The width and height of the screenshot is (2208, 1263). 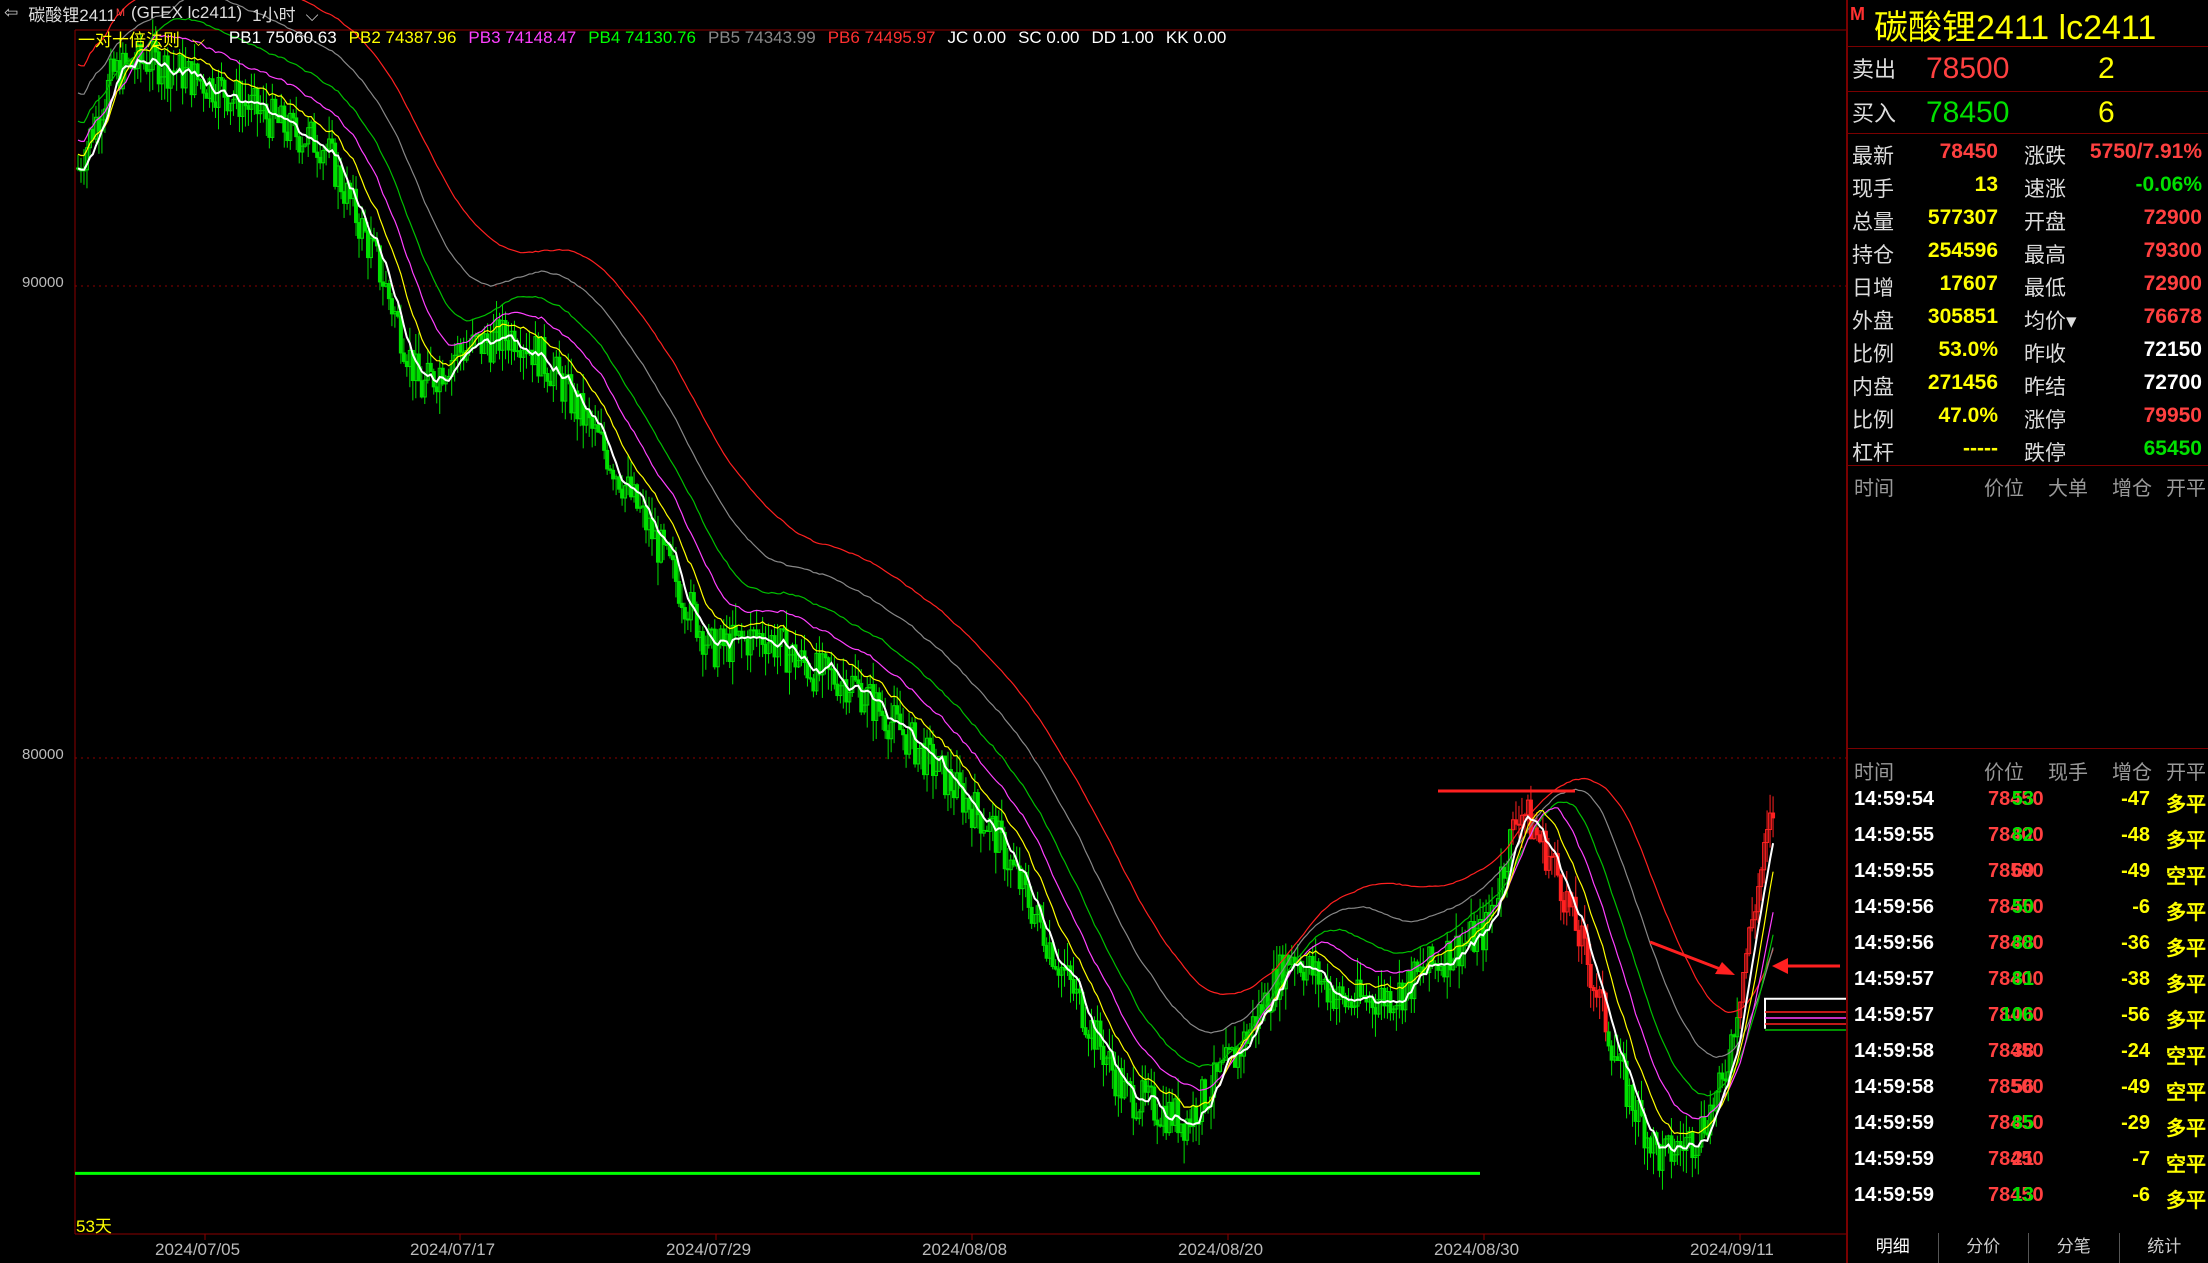 I want to click on panel-tabs: 明细 分价 分笔 统计, so click(x=2028, y=1248).